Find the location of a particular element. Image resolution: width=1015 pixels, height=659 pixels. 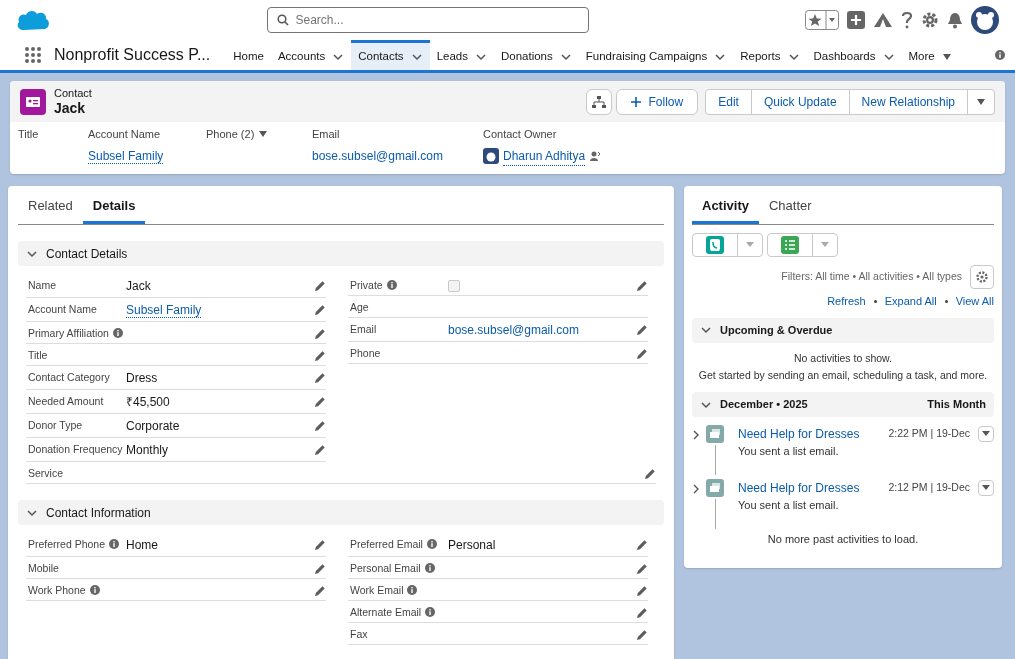

change-owner-icon is located at coordinates (595, 156).